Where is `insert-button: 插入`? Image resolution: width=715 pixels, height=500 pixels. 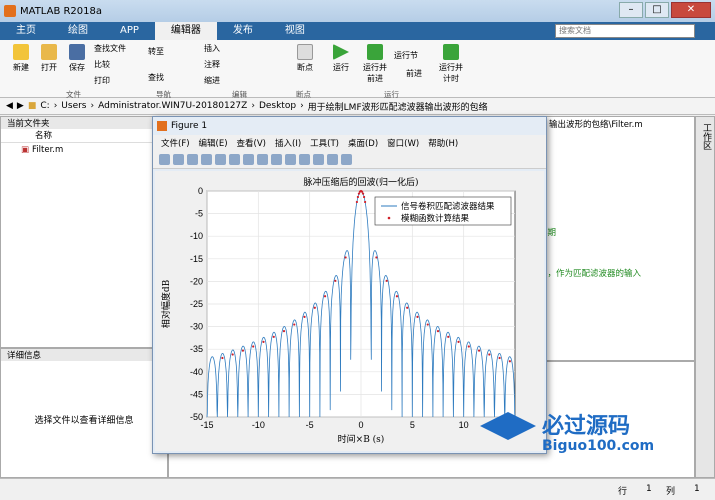 insert-button: 插入 is located at coordinates (212, 48).